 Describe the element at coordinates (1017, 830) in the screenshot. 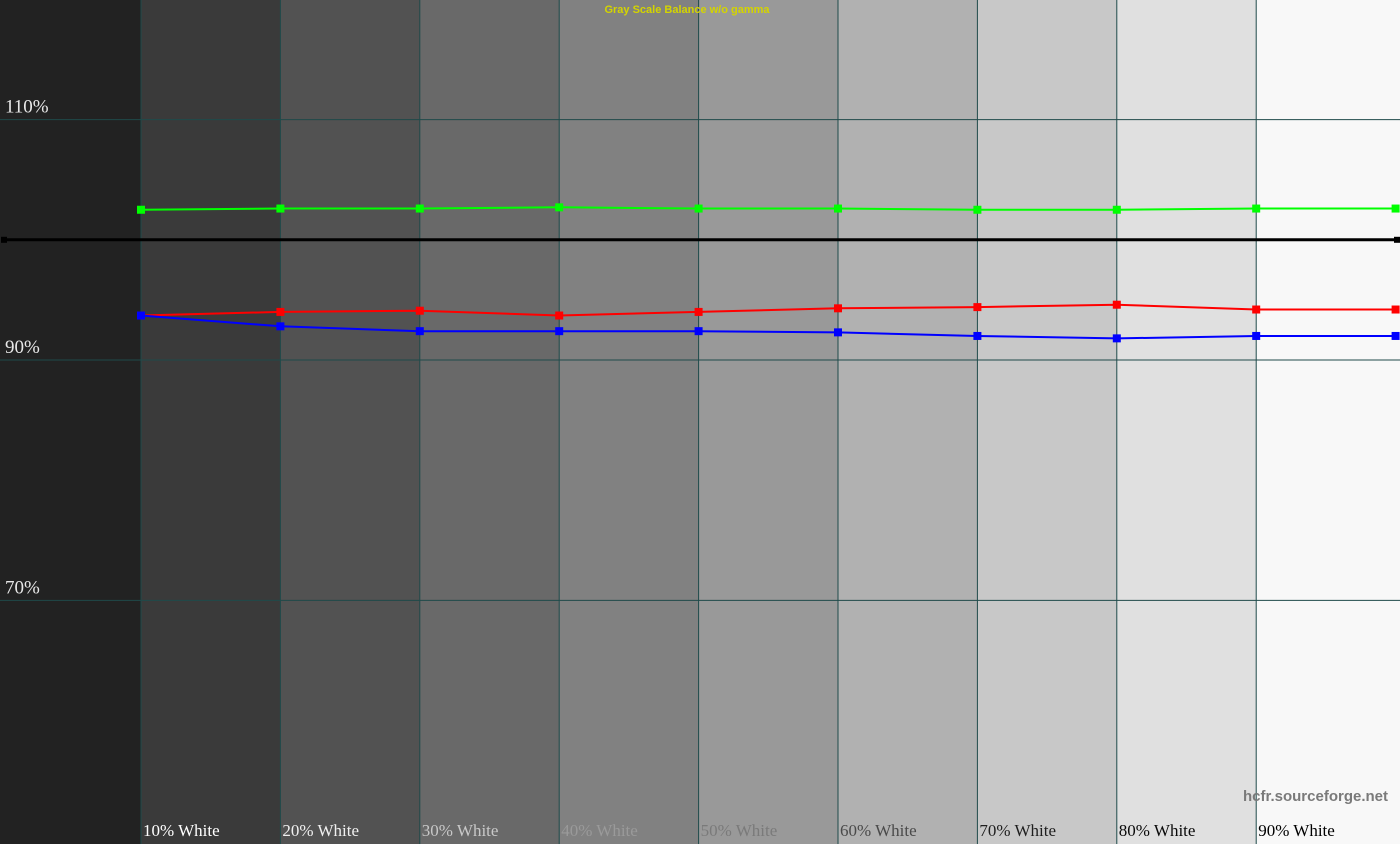

I see `x-tick-label-7: 70% White` at that location.